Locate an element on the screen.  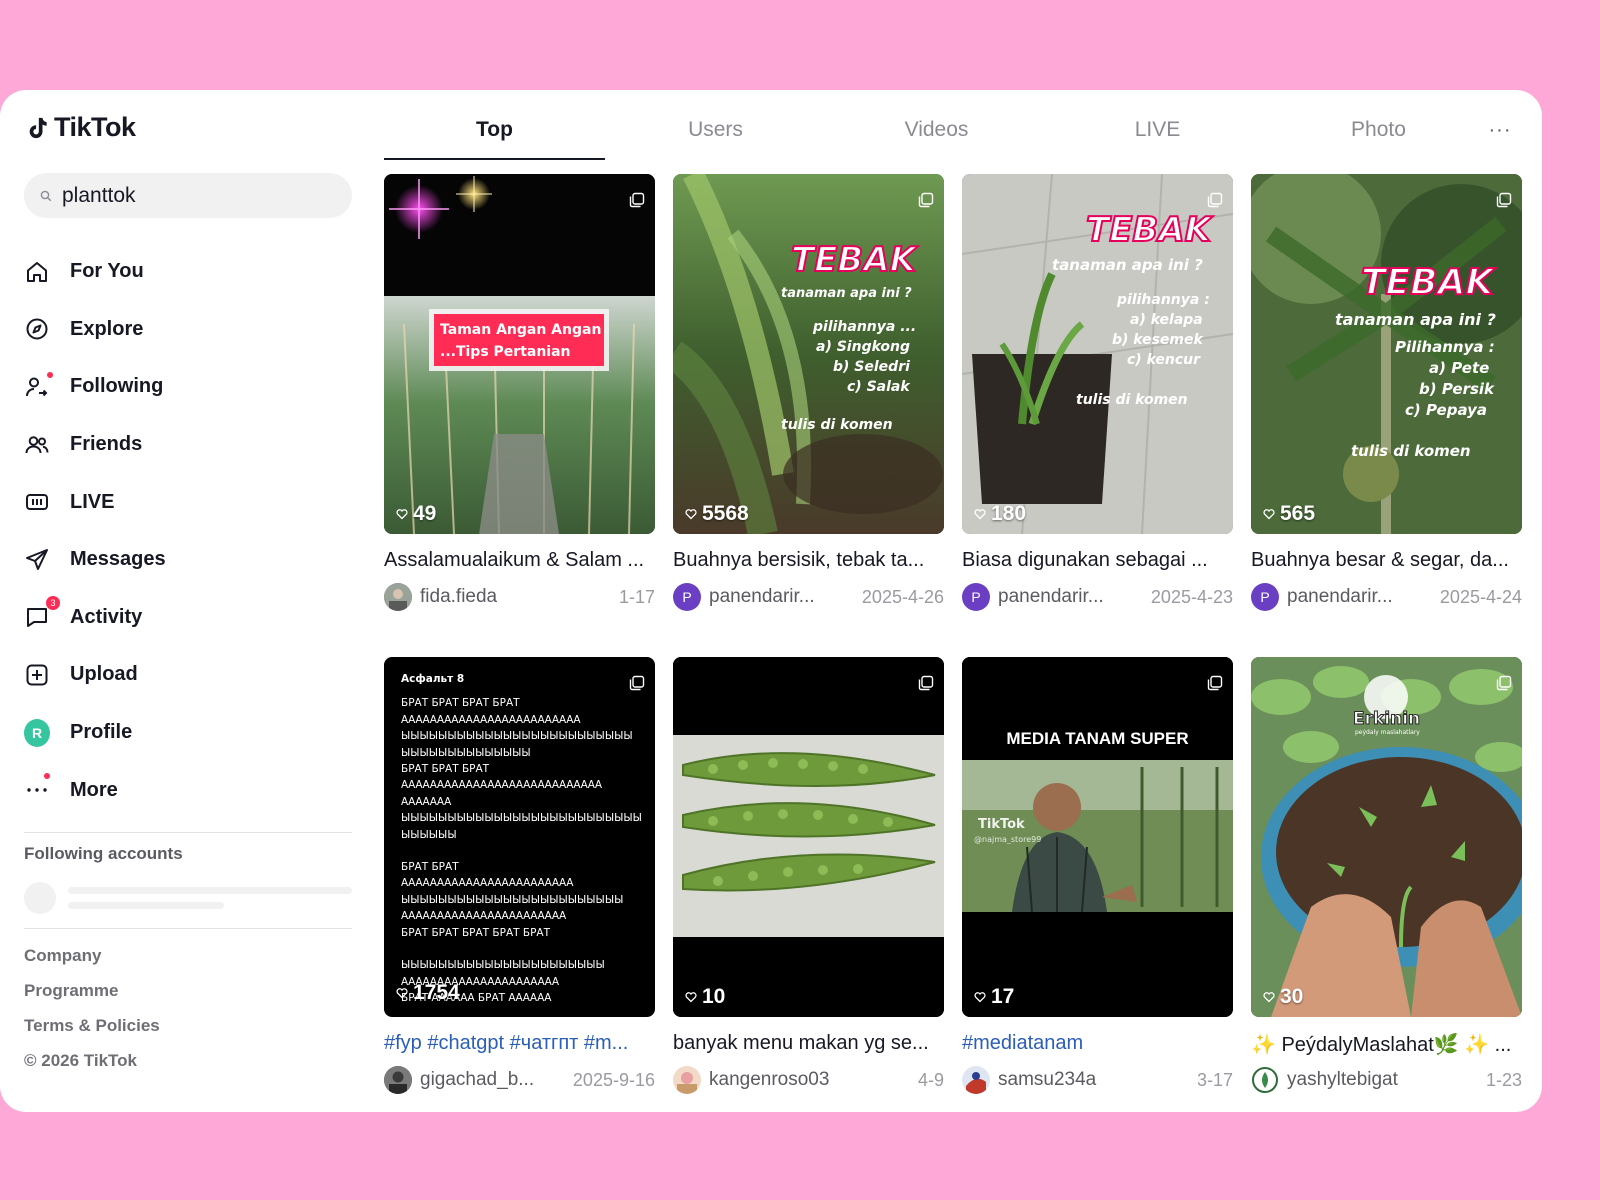
sidebar-item-upload: Upload is located at coordinates (189, 675).